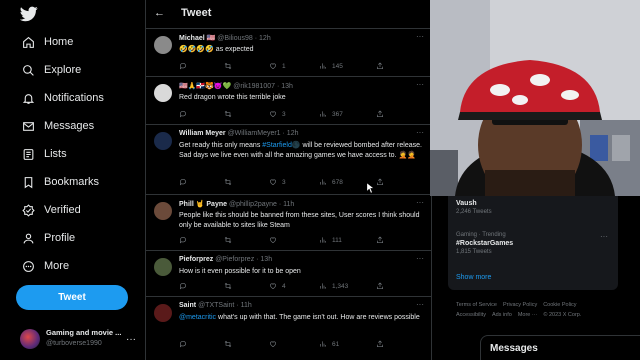 This screenshot has height=360, width=640. What do you see at coordinates (182, 66) in the screenshot?
I see `reply-icon` at bounding box center [182, 66].